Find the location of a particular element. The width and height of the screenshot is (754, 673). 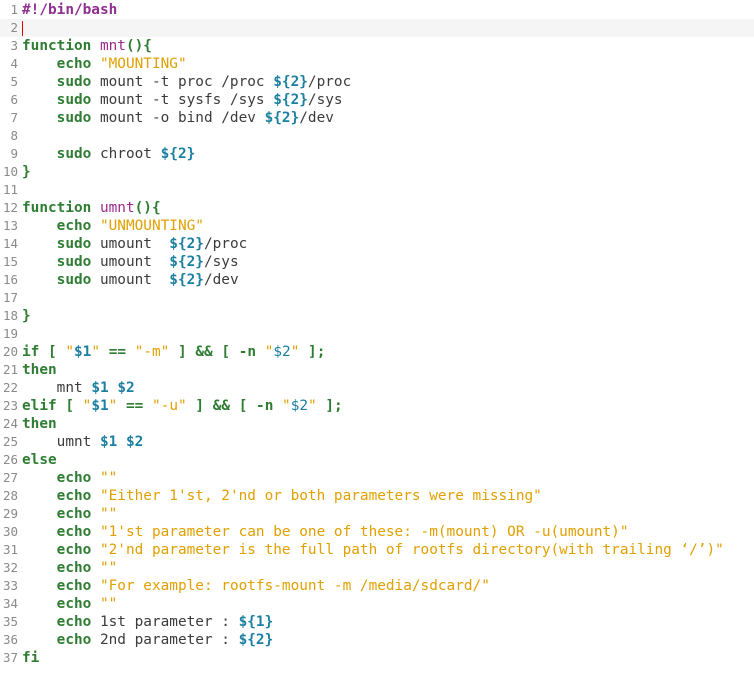

line-number: 4 is located at coordinates (14, 63).